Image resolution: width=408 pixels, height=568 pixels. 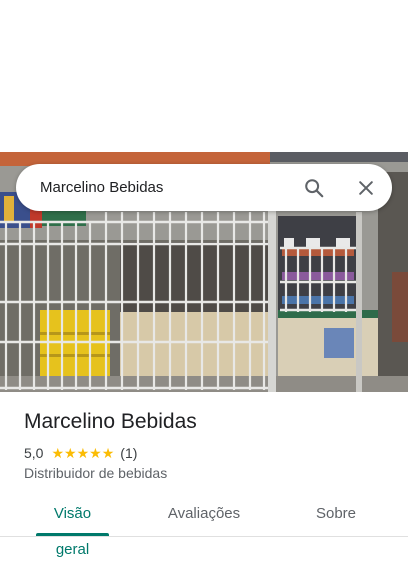 I want to click on star-rating: ★ ★ ★ ★ ★, so click(x=82, y=453).